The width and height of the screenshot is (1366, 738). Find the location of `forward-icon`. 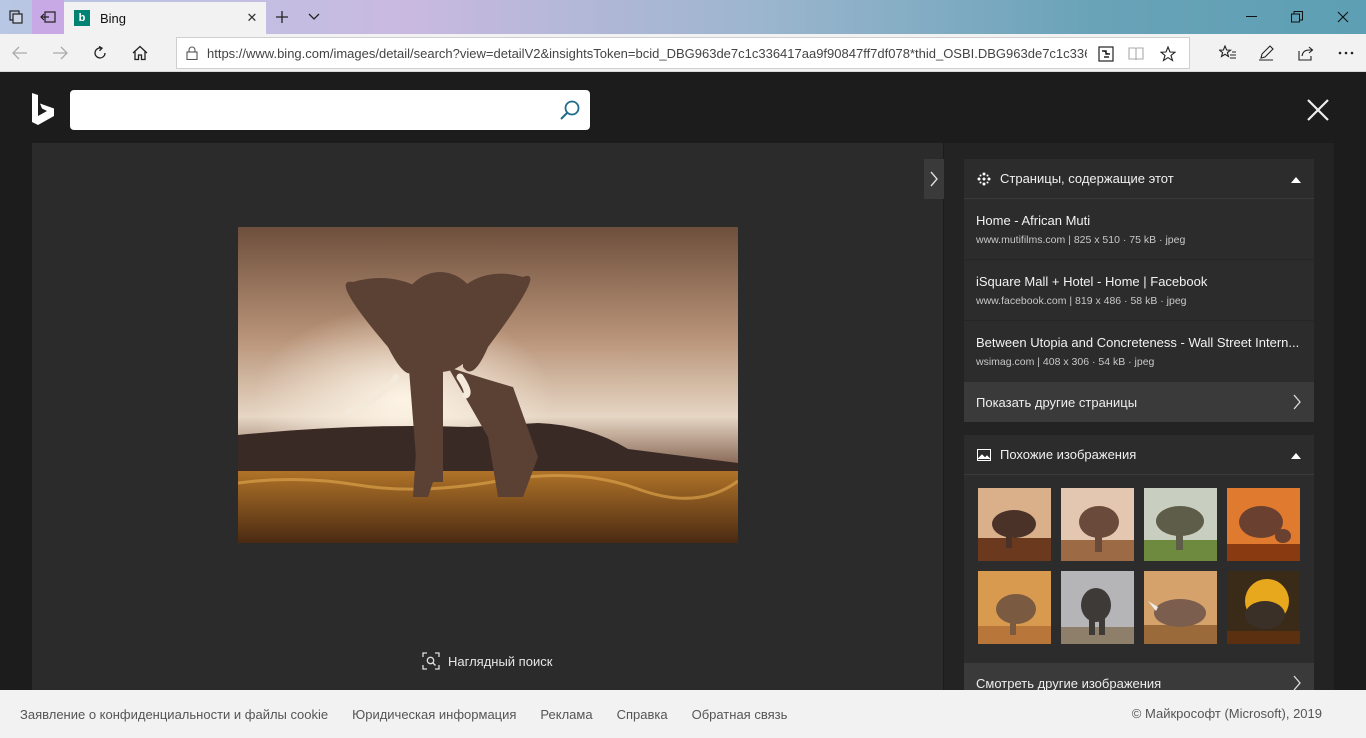

forward-icon is located at coordinates (60, 53).